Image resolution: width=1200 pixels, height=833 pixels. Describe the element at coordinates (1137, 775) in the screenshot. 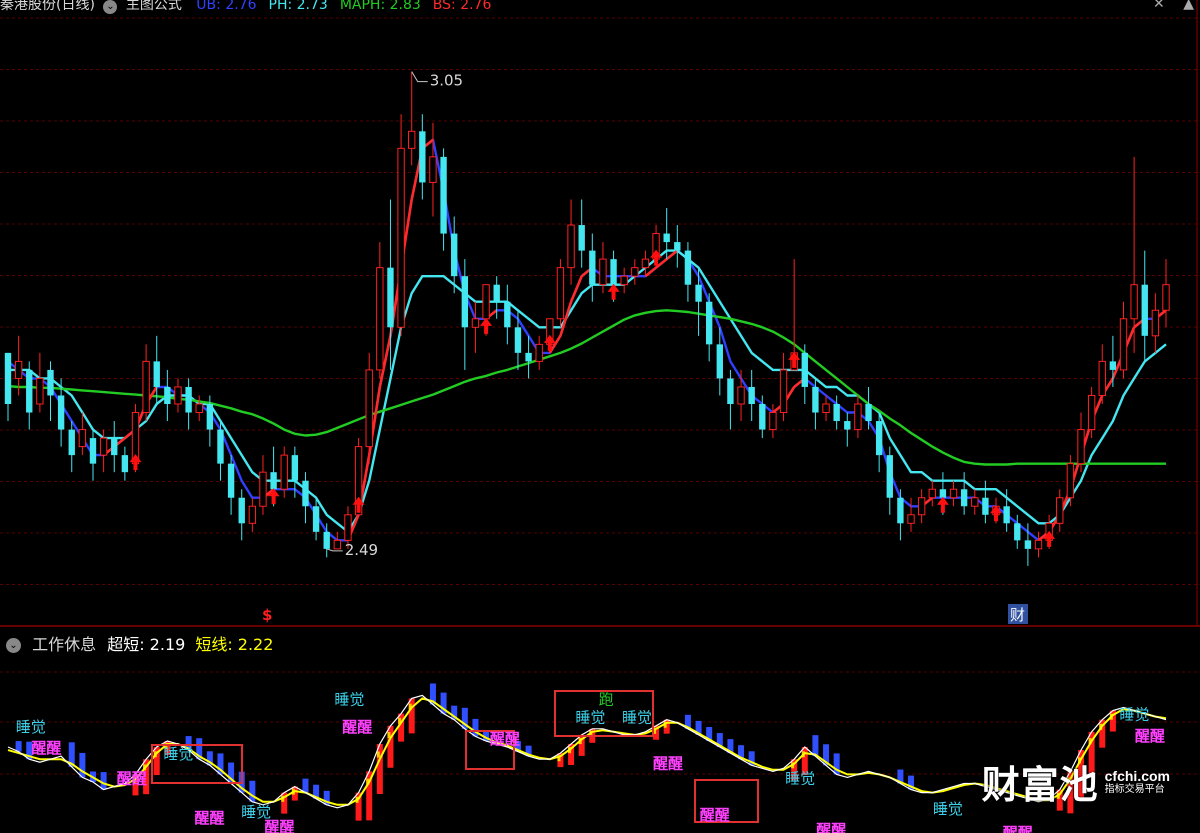

I see `brand-site: cfchi.com` at that location.